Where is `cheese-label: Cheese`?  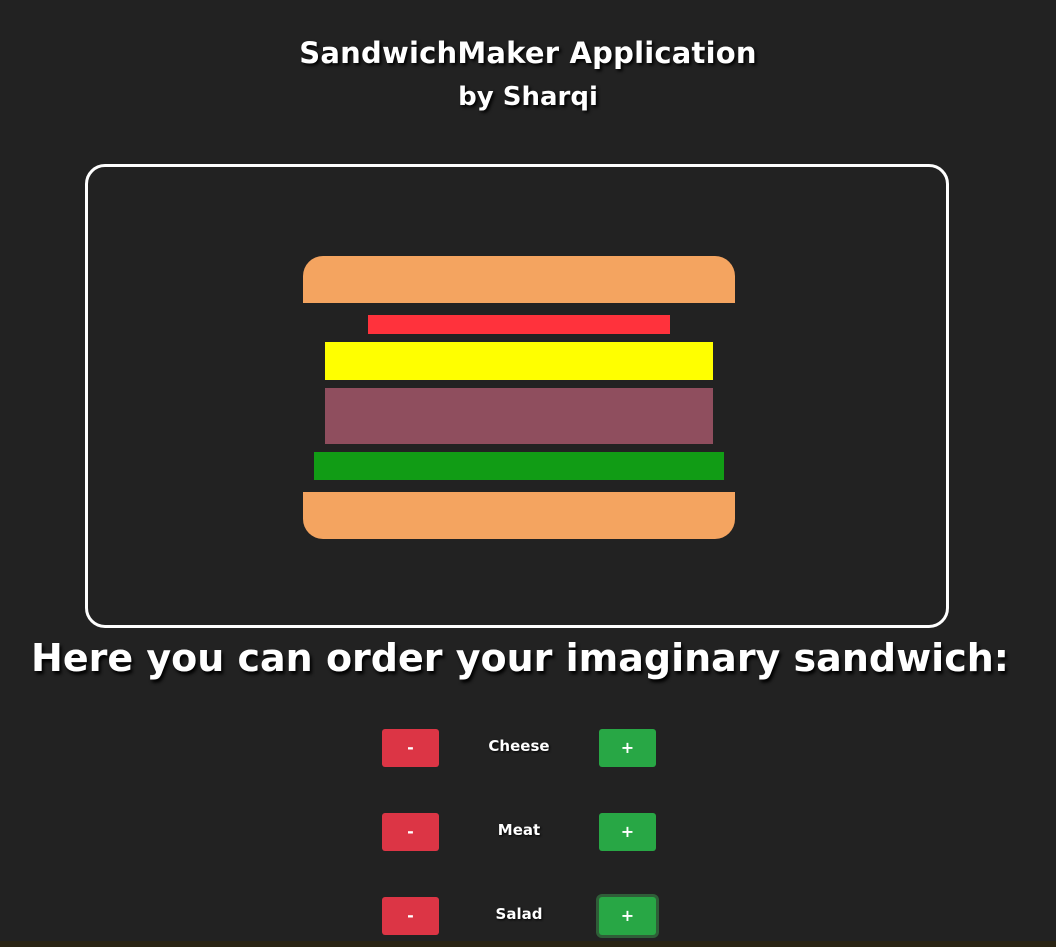
cheese-label: Cheese is located at coordinates (519, 746).